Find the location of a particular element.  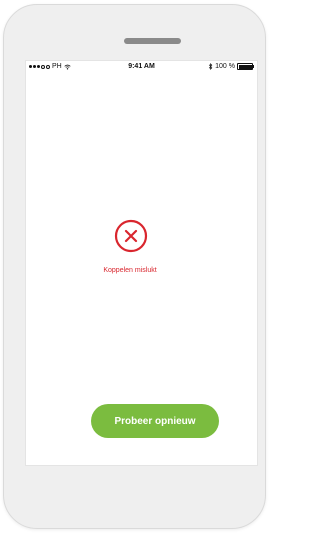

bluetooth-icon is located at coordinates (211, 66).